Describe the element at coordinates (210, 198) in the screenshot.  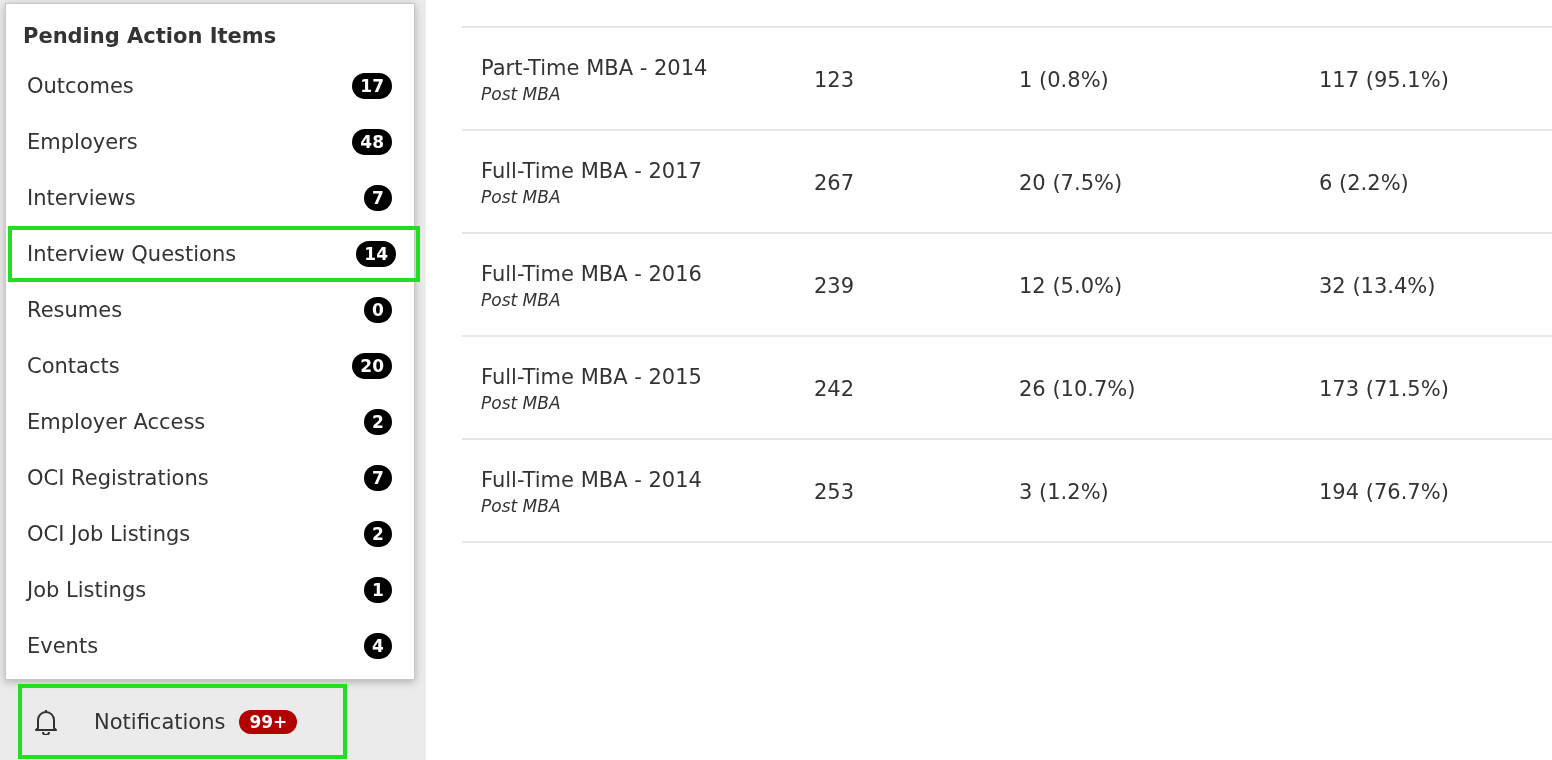
I see `menu-item: Interviews 7` at that location.